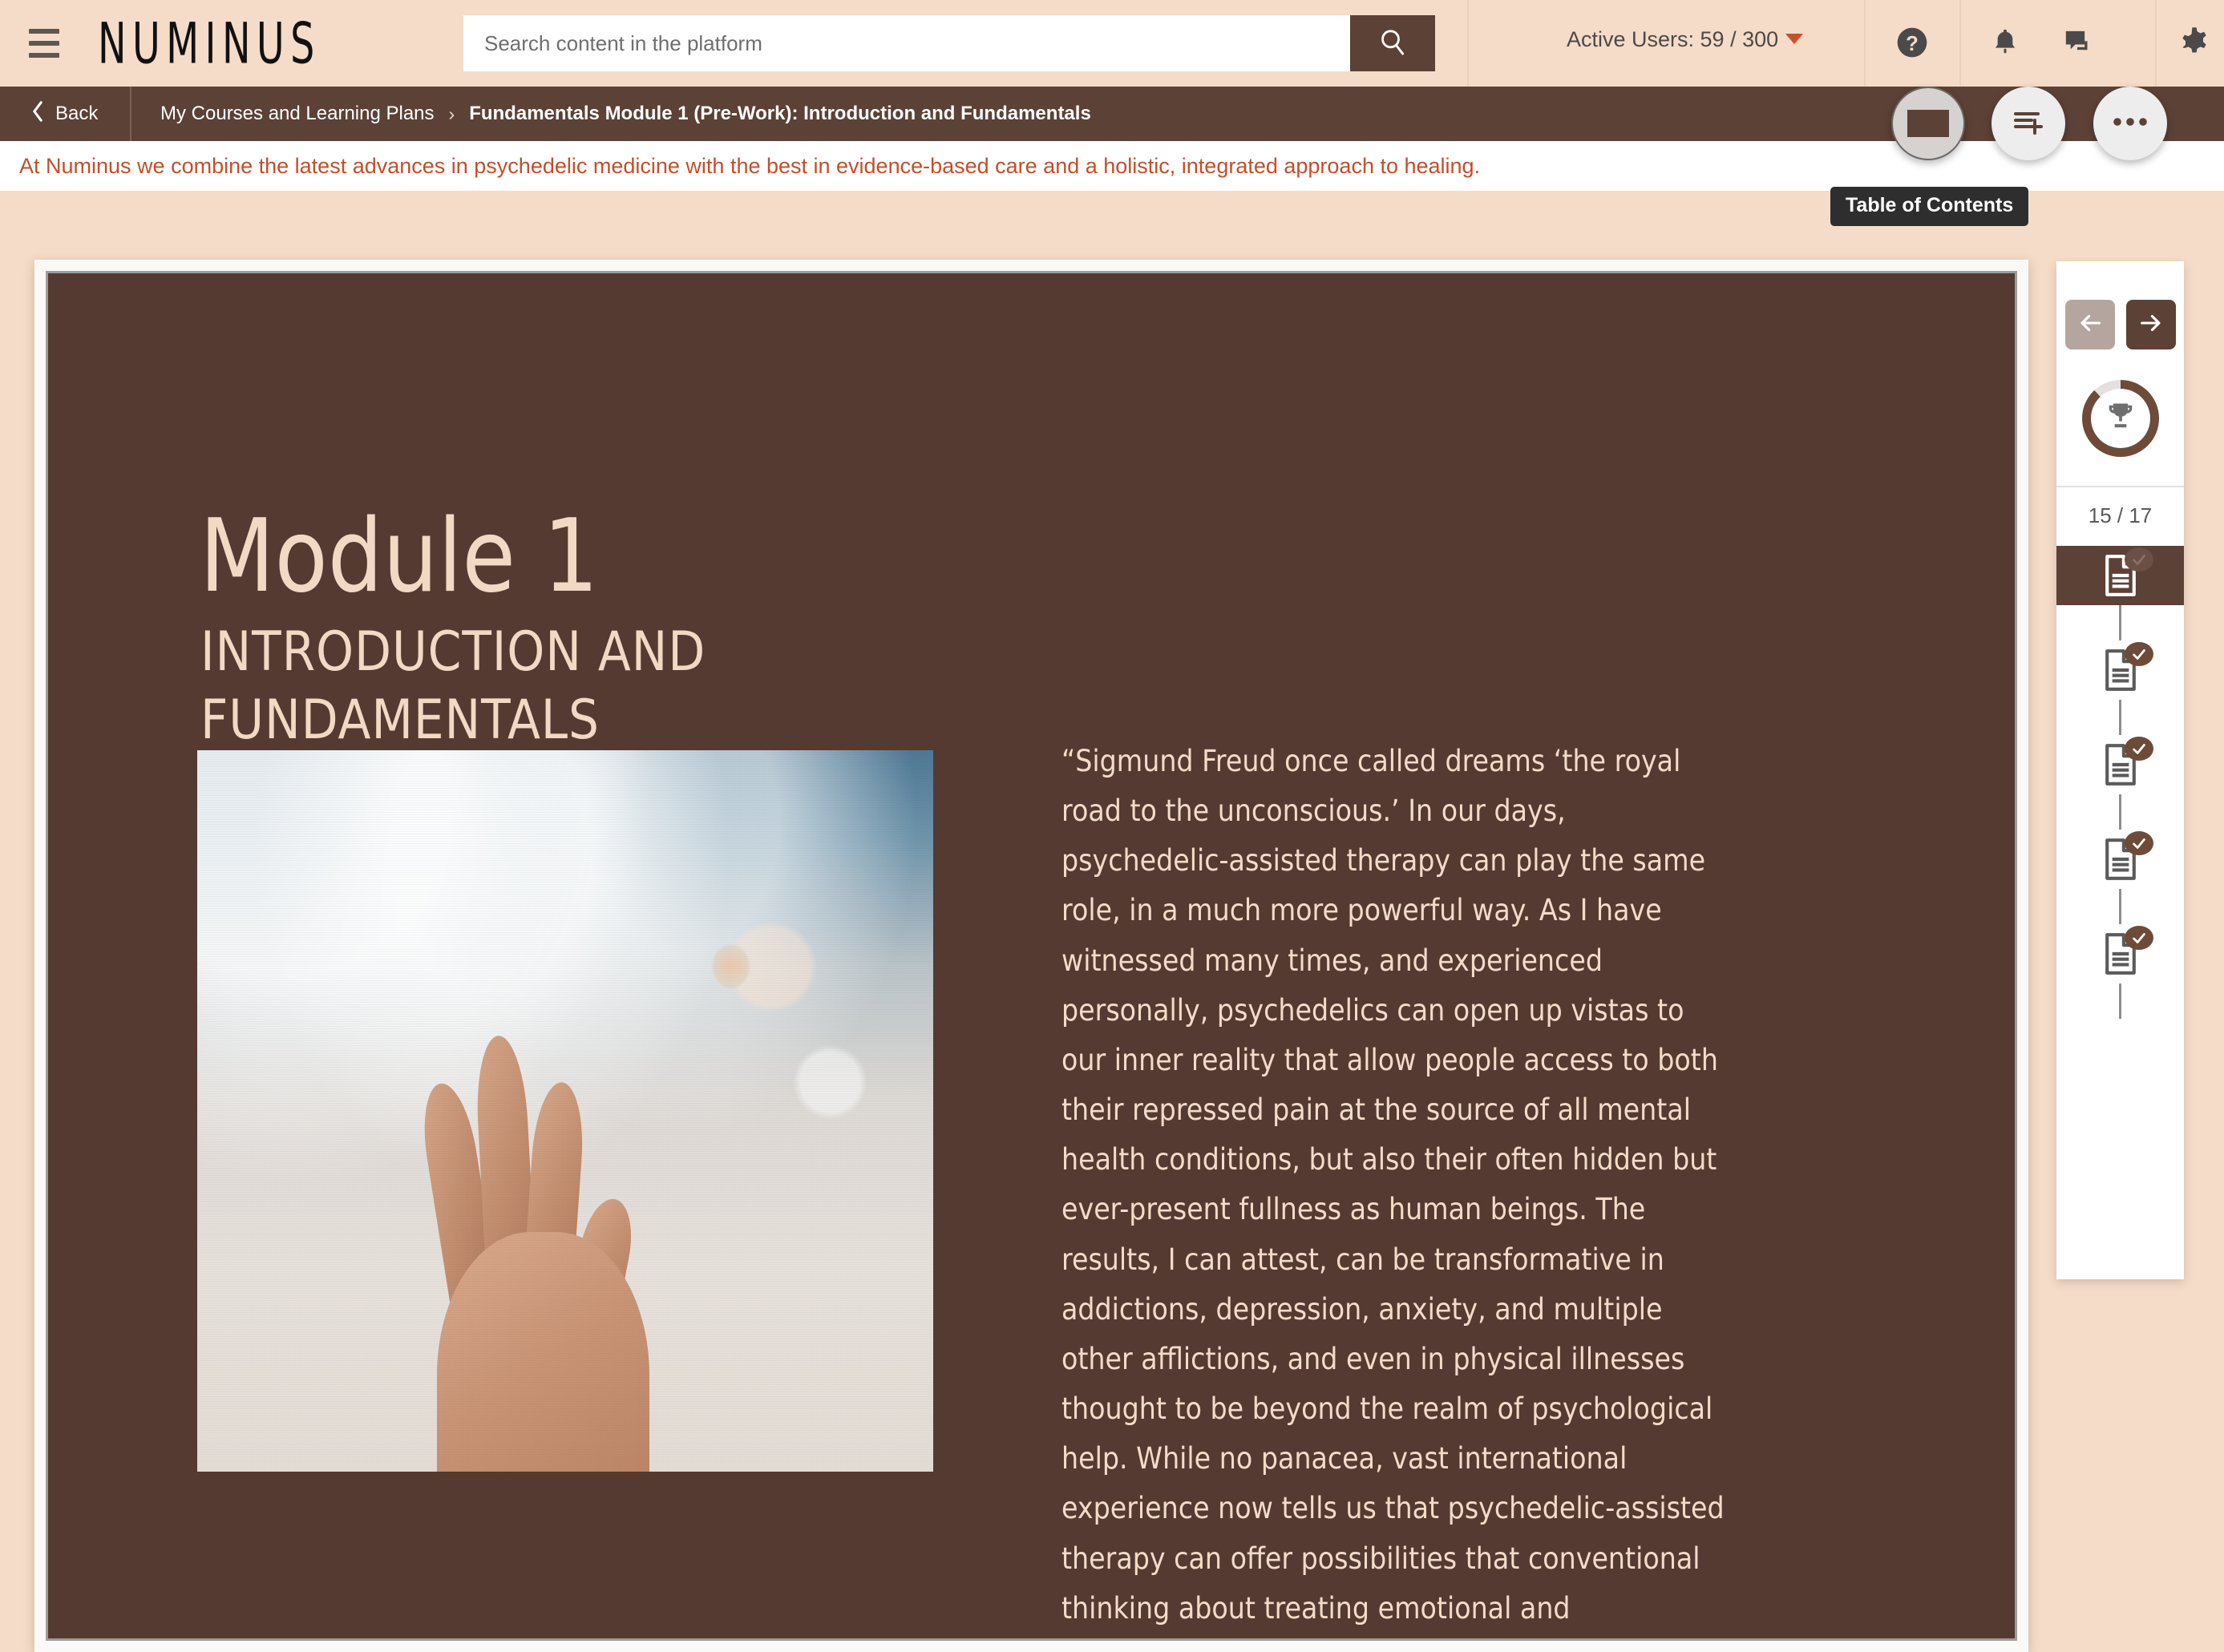 The width and height of the screenshot is (2224, 1652). I want to click on progress-indicator, so click(2120, 418).